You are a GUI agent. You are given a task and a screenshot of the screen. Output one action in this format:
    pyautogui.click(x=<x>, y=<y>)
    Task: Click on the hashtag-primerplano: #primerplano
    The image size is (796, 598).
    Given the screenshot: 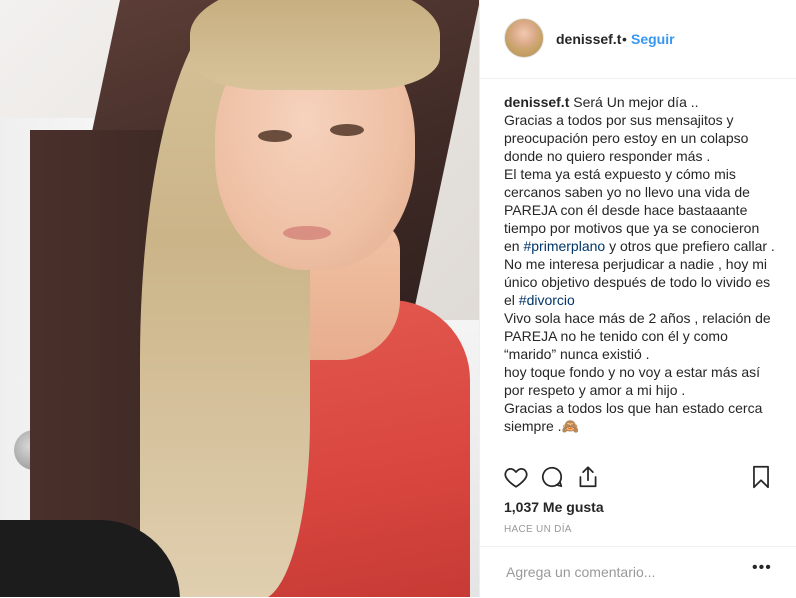 What is the action you would take?
    pyautogui.click(x=564, y=246)
    